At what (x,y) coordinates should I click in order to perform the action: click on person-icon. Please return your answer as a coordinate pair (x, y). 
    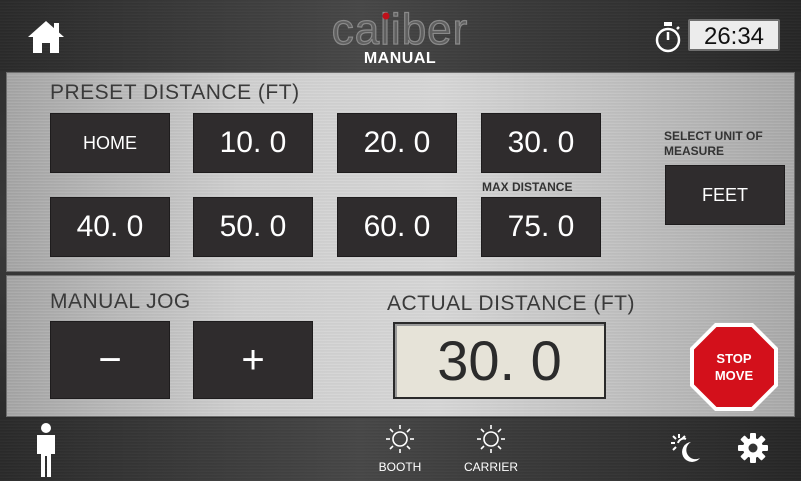
    Looking at the image, I should click on (46, 450).